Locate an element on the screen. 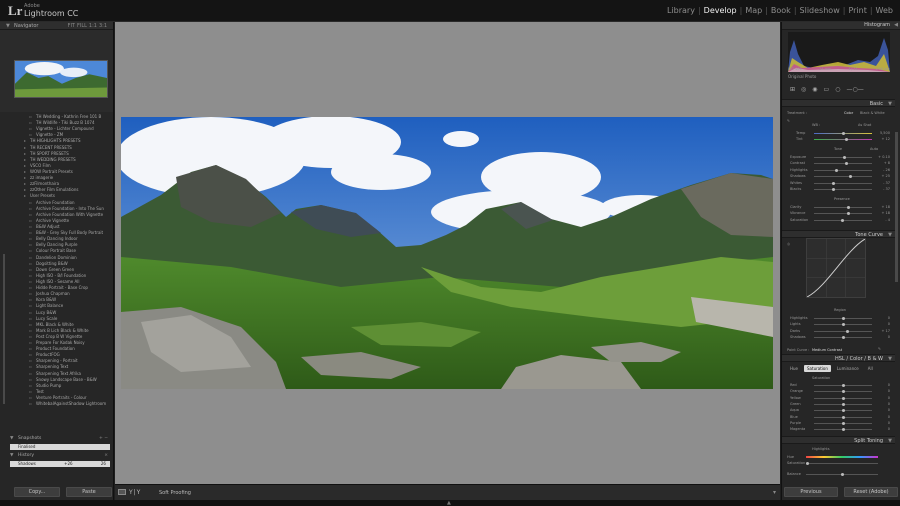 The height and width of the screenshot is (506, 900). temp-slider is located at coordinates (843, 133).